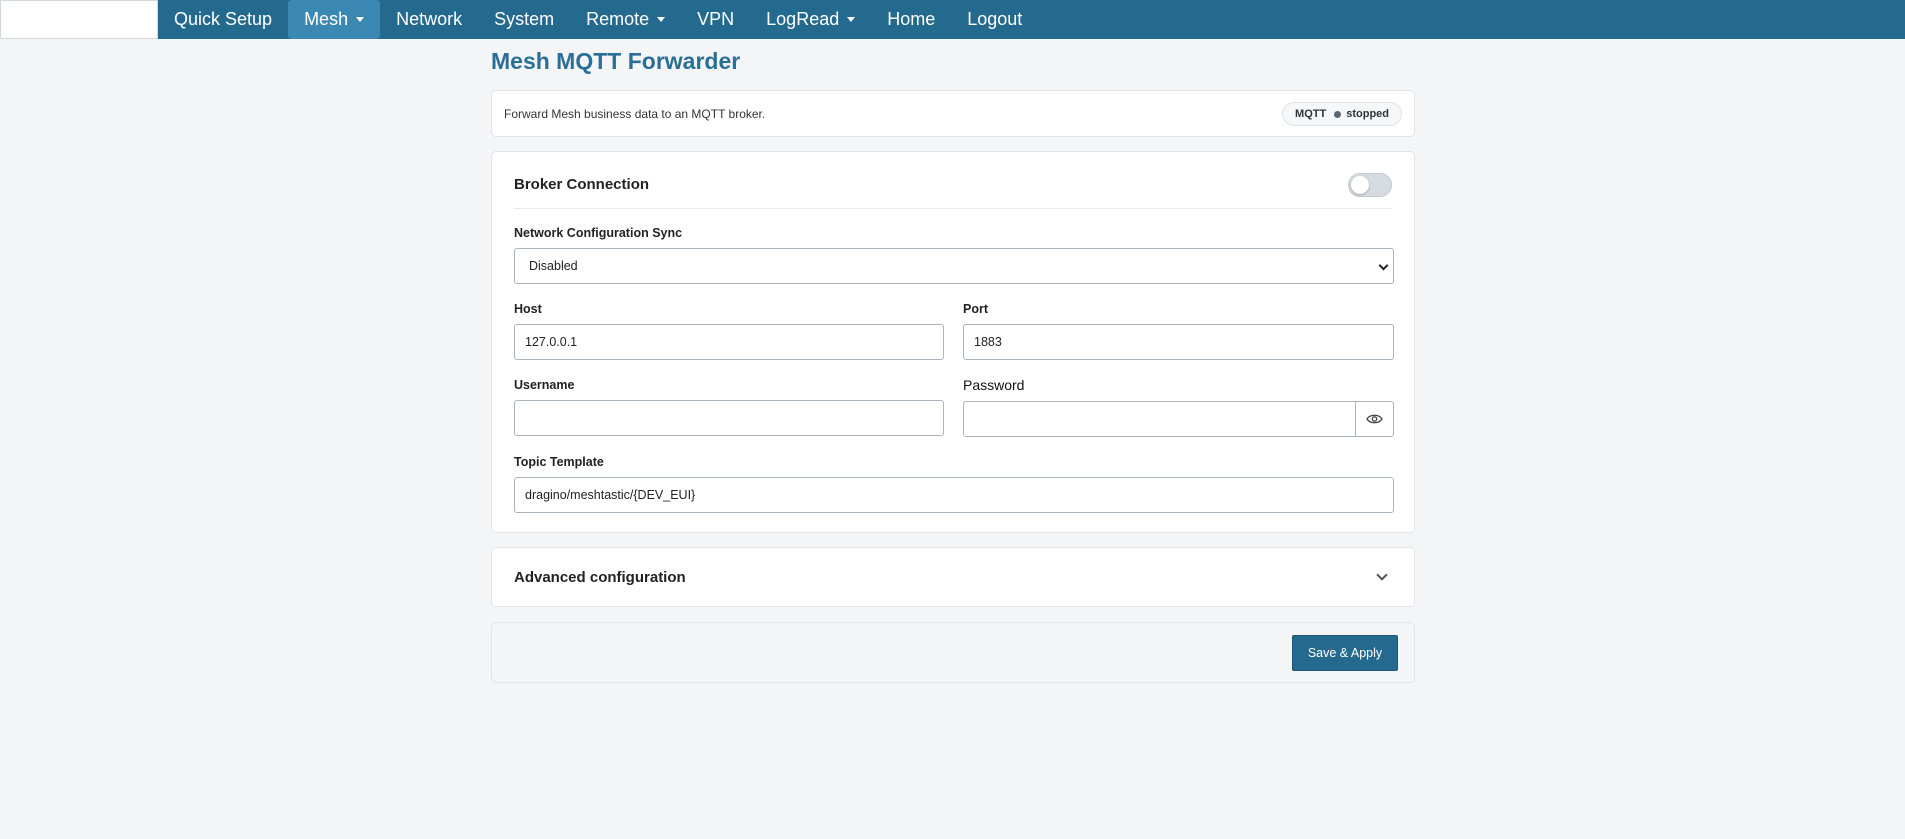 The height and width of the screenshot is (839, 1905). What do you see at coordinates (326, 19) in the screenshot?
I see `nav-item-label: Mesh` at bounding box center [326, 19].